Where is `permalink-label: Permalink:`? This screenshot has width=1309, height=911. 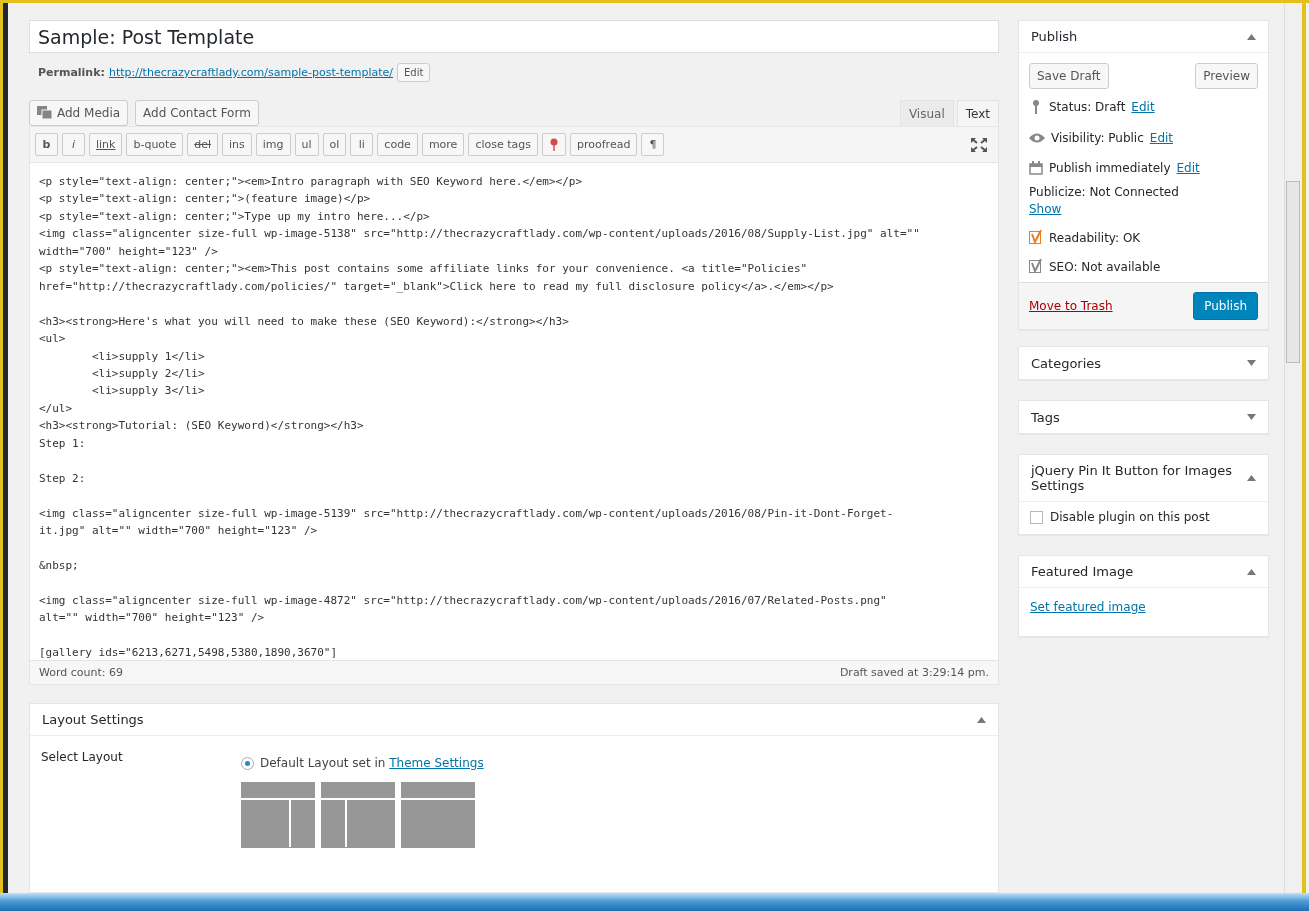 permalink-label: Permalink: is located at coordinates (71, 72).